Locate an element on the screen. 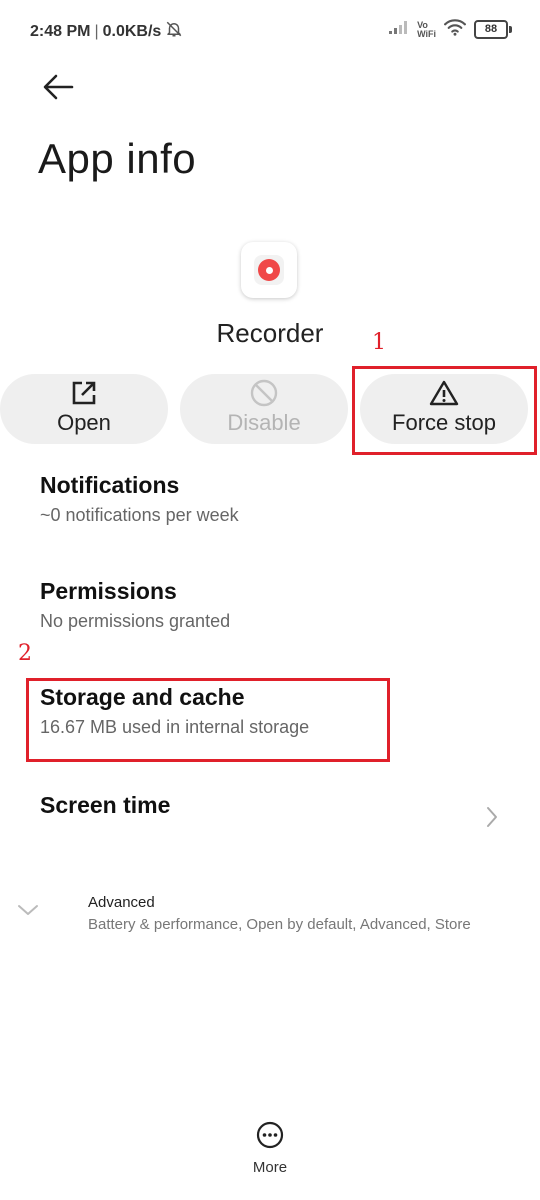  annotation-marker-1: 1 is located at coordinates (379, 342).